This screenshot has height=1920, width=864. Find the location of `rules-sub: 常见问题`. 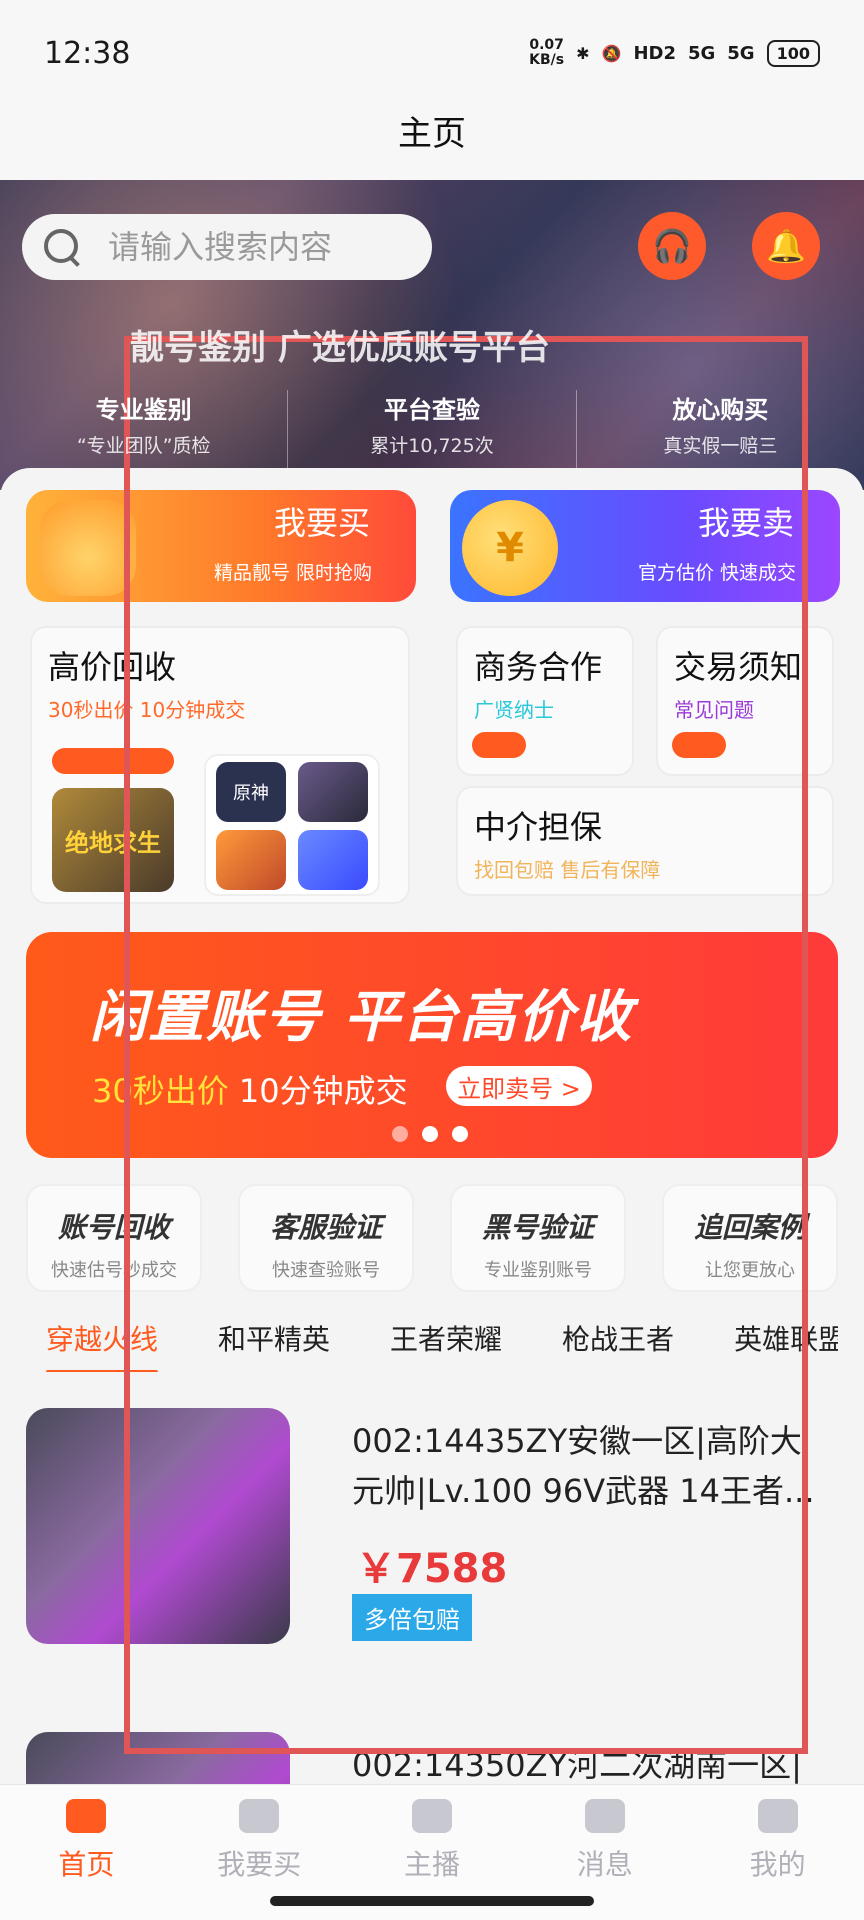

rules-sub: 常见问题 is located at coordinates (714, 710).